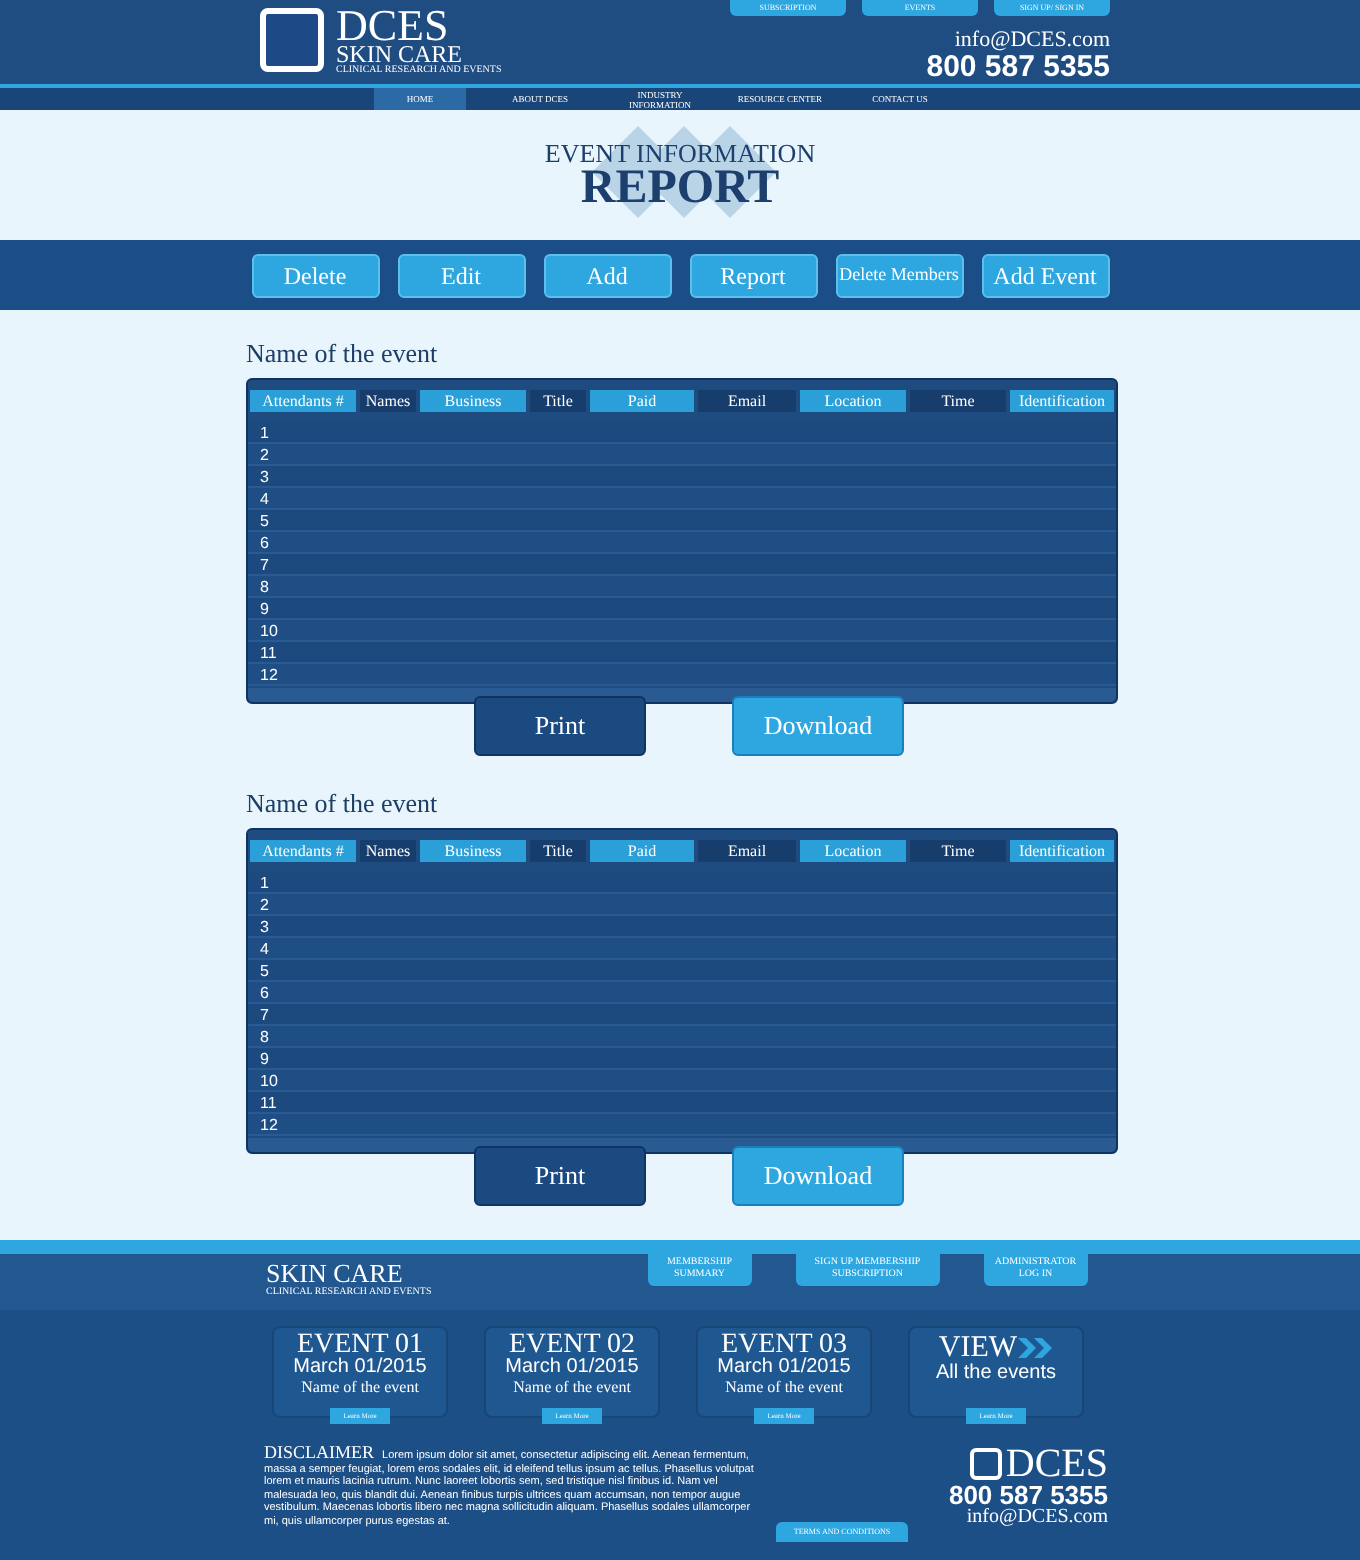 The width and height of the screenshot is (1360, 1560). Describe the element at coordinates (1035, 1348) in the screenshot. I see `chevrons-icon` at that location.